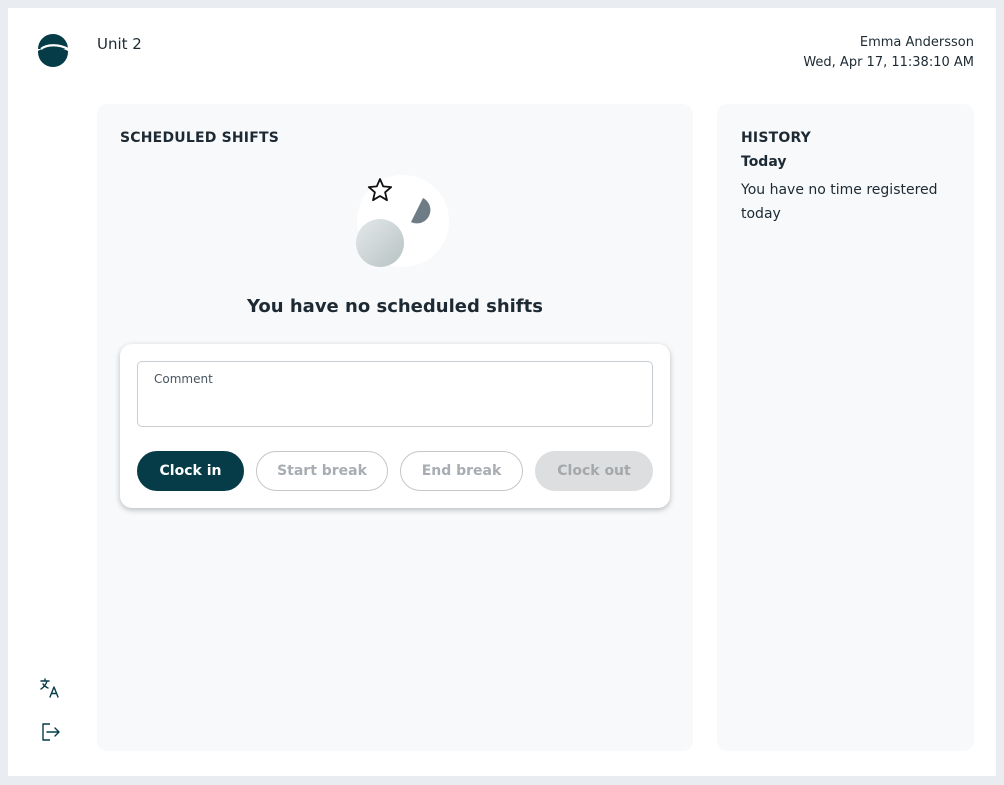  Describe the element at coordinates (53, 49) in the screenshot. I see `brand-logo-icon` at that location.